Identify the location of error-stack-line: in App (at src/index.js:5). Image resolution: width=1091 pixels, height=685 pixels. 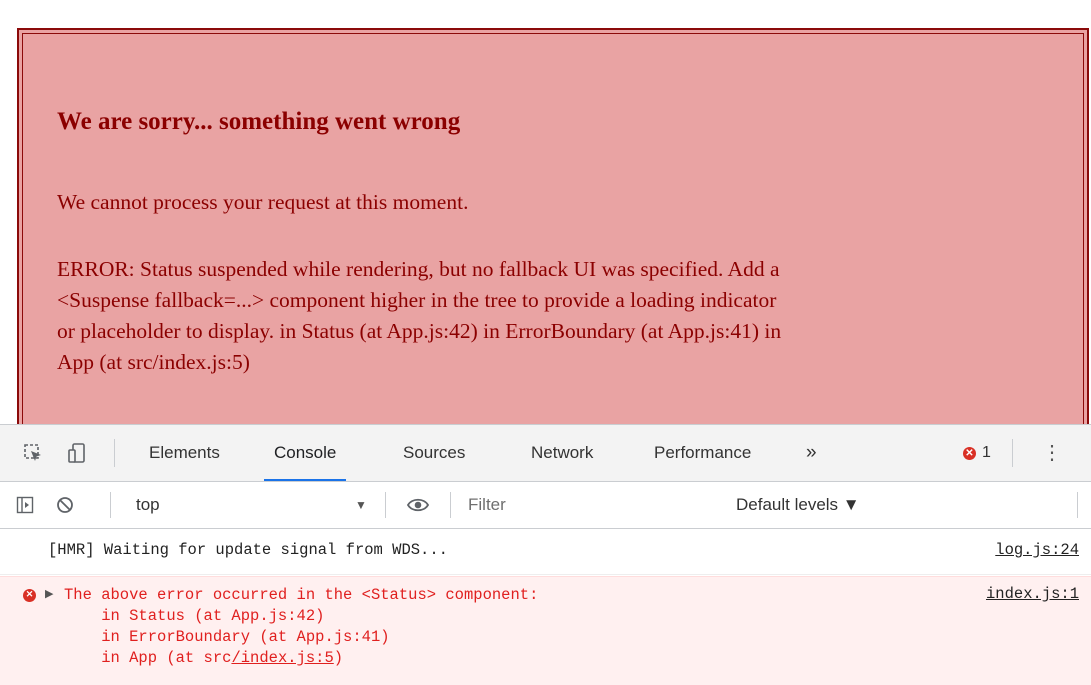
(203, 658).